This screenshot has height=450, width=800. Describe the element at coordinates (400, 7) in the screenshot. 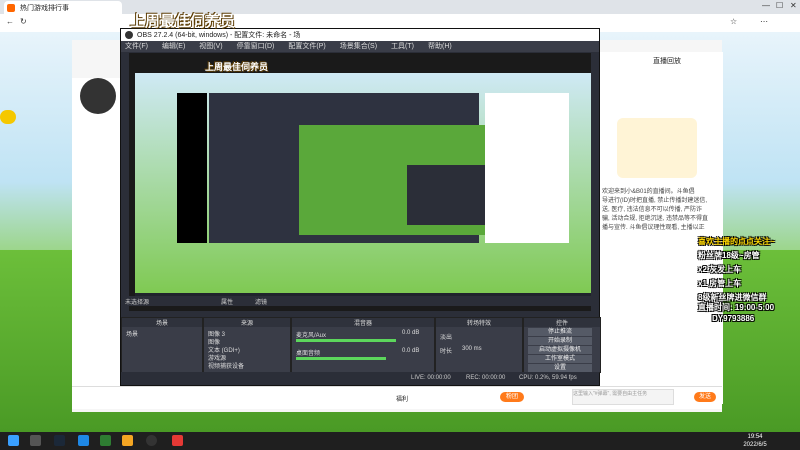

I see `browser-tab-bar: 热门游戏排行事 — ☐ ✕` at that location.